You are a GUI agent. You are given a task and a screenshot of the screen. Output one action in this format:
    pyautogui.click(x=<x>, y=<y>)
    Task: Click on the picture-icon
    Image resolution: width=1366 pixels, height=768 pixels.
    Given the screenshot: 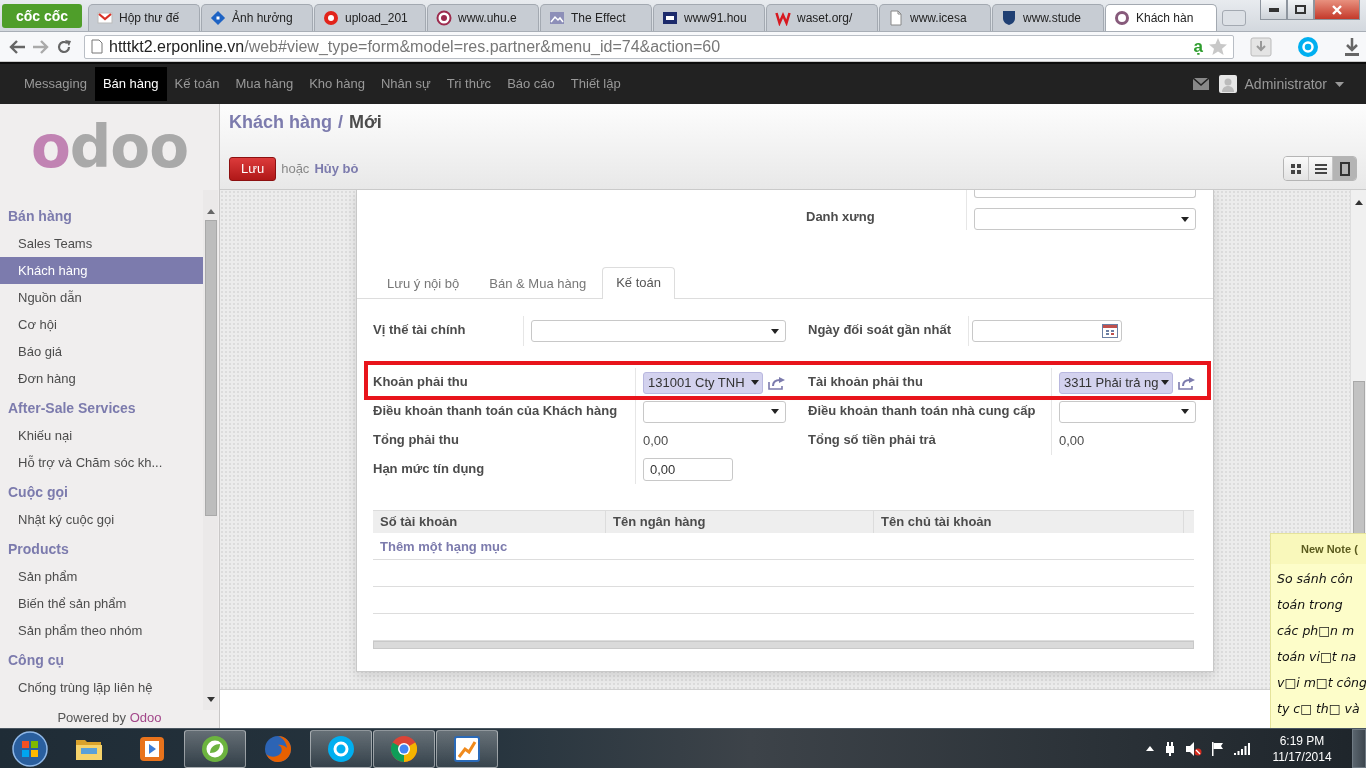 What is the action you would take?
    pyautogui.click(x=557, y=18)
    